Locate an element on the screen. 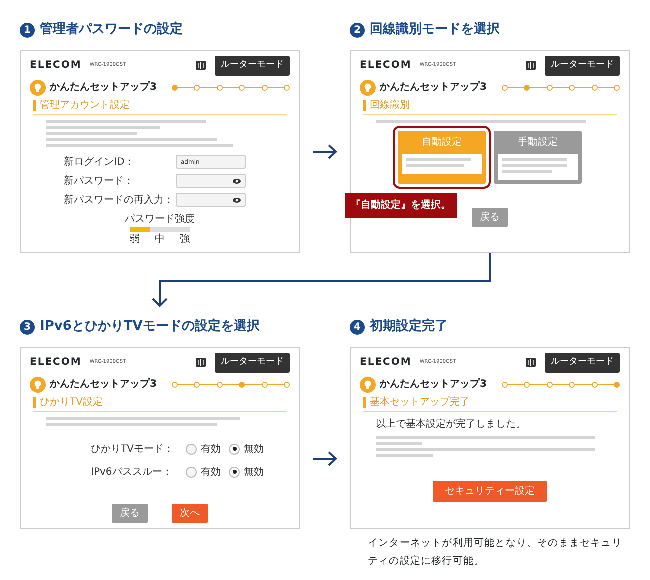  strength-meter is located at coordinates (160, 229).